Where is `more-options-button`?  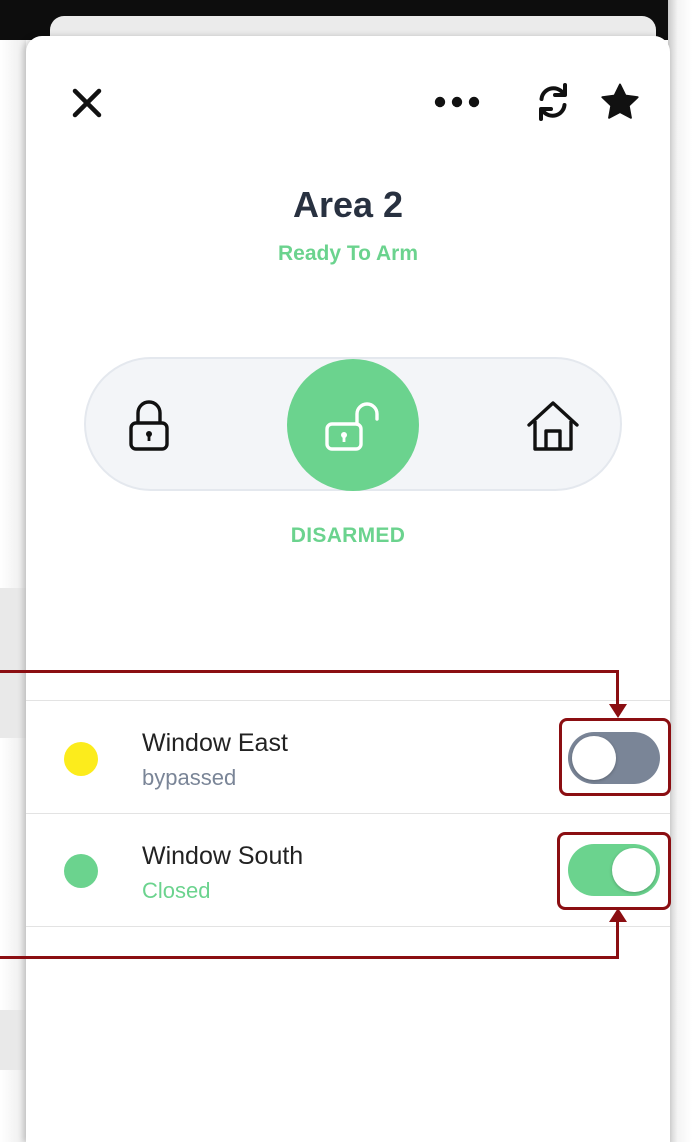
more-options-button is located at coordinates (457, 102).